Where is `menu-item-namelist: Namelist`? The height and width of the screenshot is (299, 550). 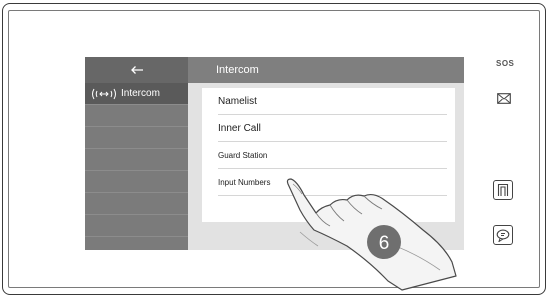
menu-item-namelist: Namelist is located at coordinates (332, 101).